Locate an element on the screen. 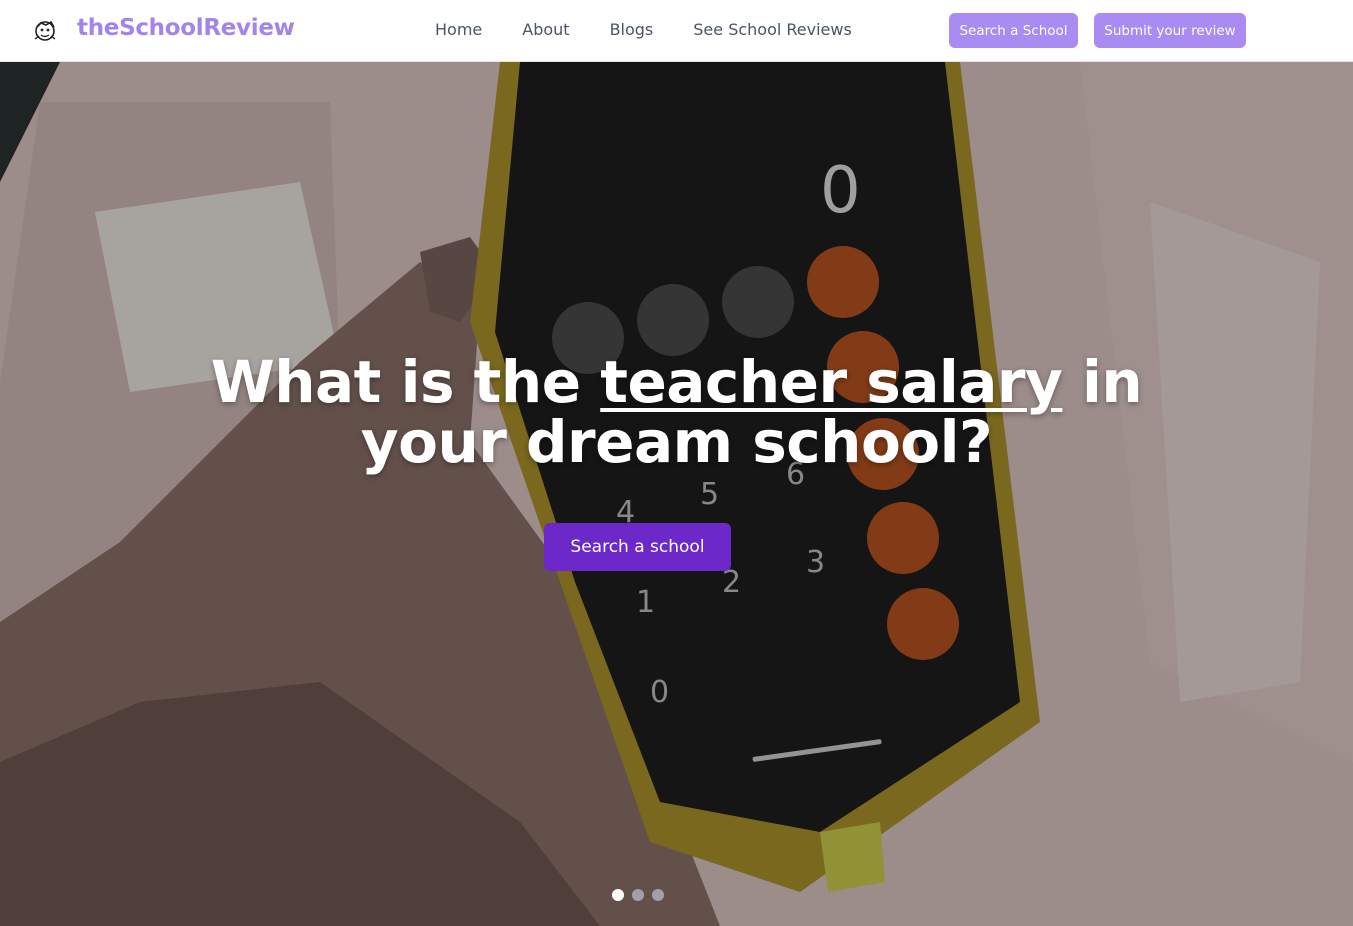 This screenshot has height=926, width=1353. nav-home-link: Home is located at coordinates (458, 29).